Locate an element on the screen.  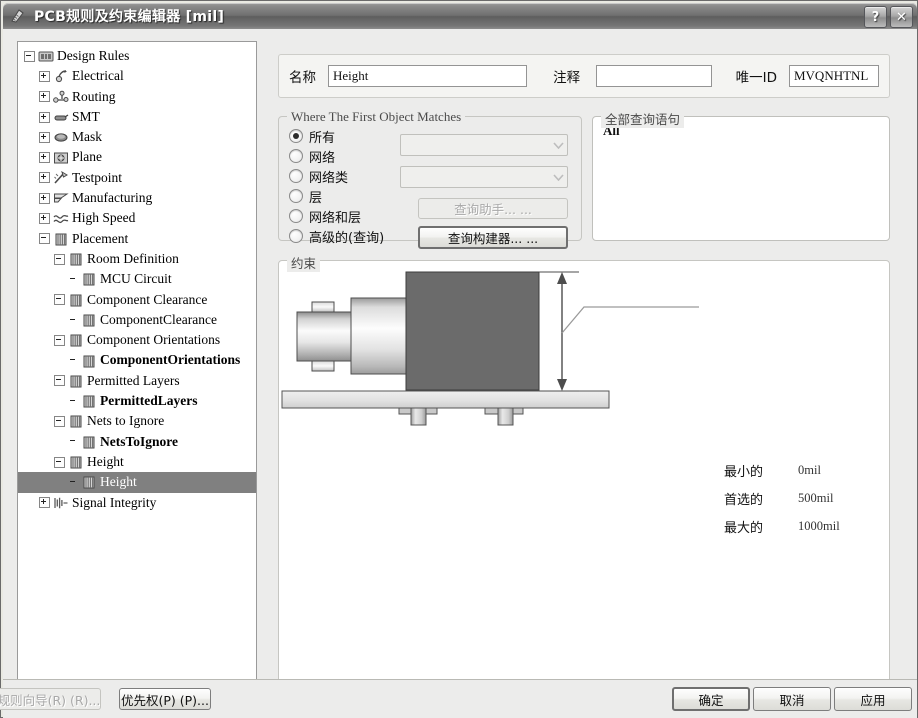
tree-item: High Speed is located at coordinates (137, 218).